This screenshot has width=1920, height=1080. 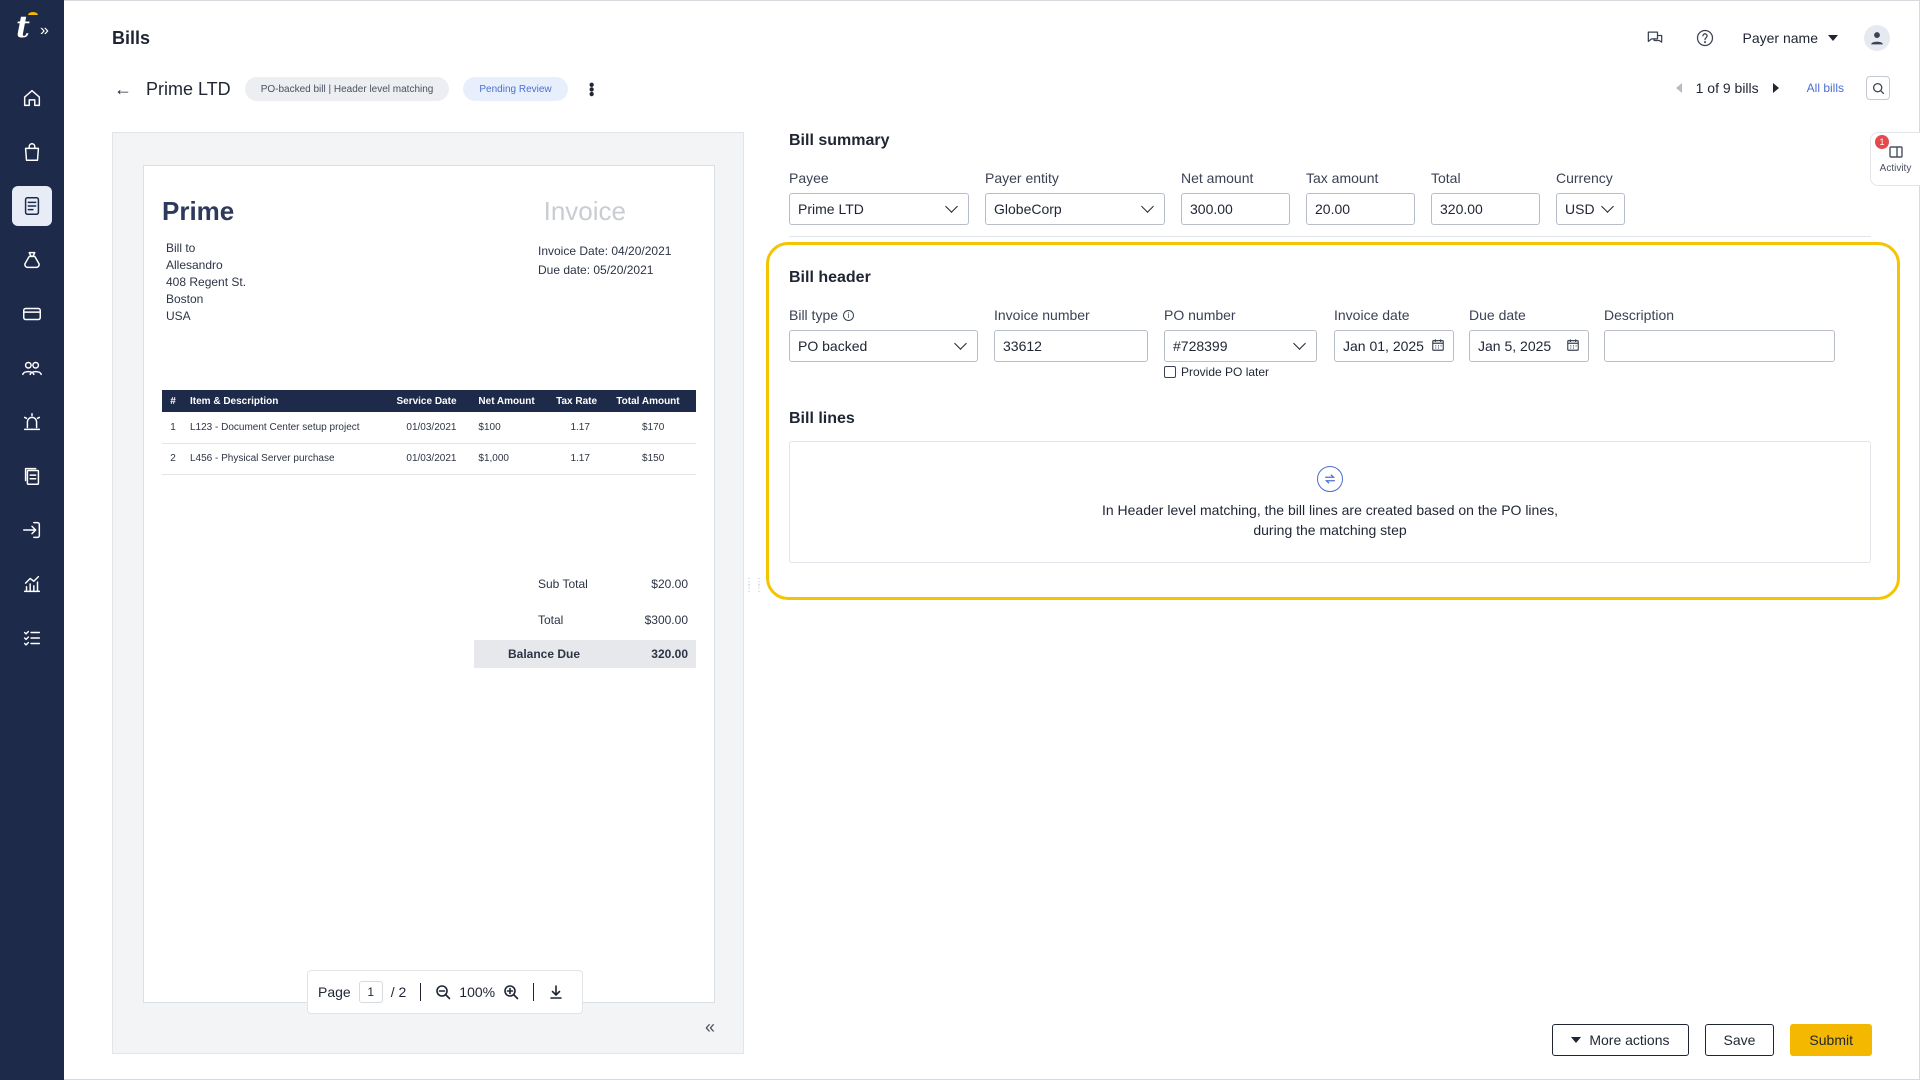 I want to click on column-header: Net Amount, so click(x=511, y=401).